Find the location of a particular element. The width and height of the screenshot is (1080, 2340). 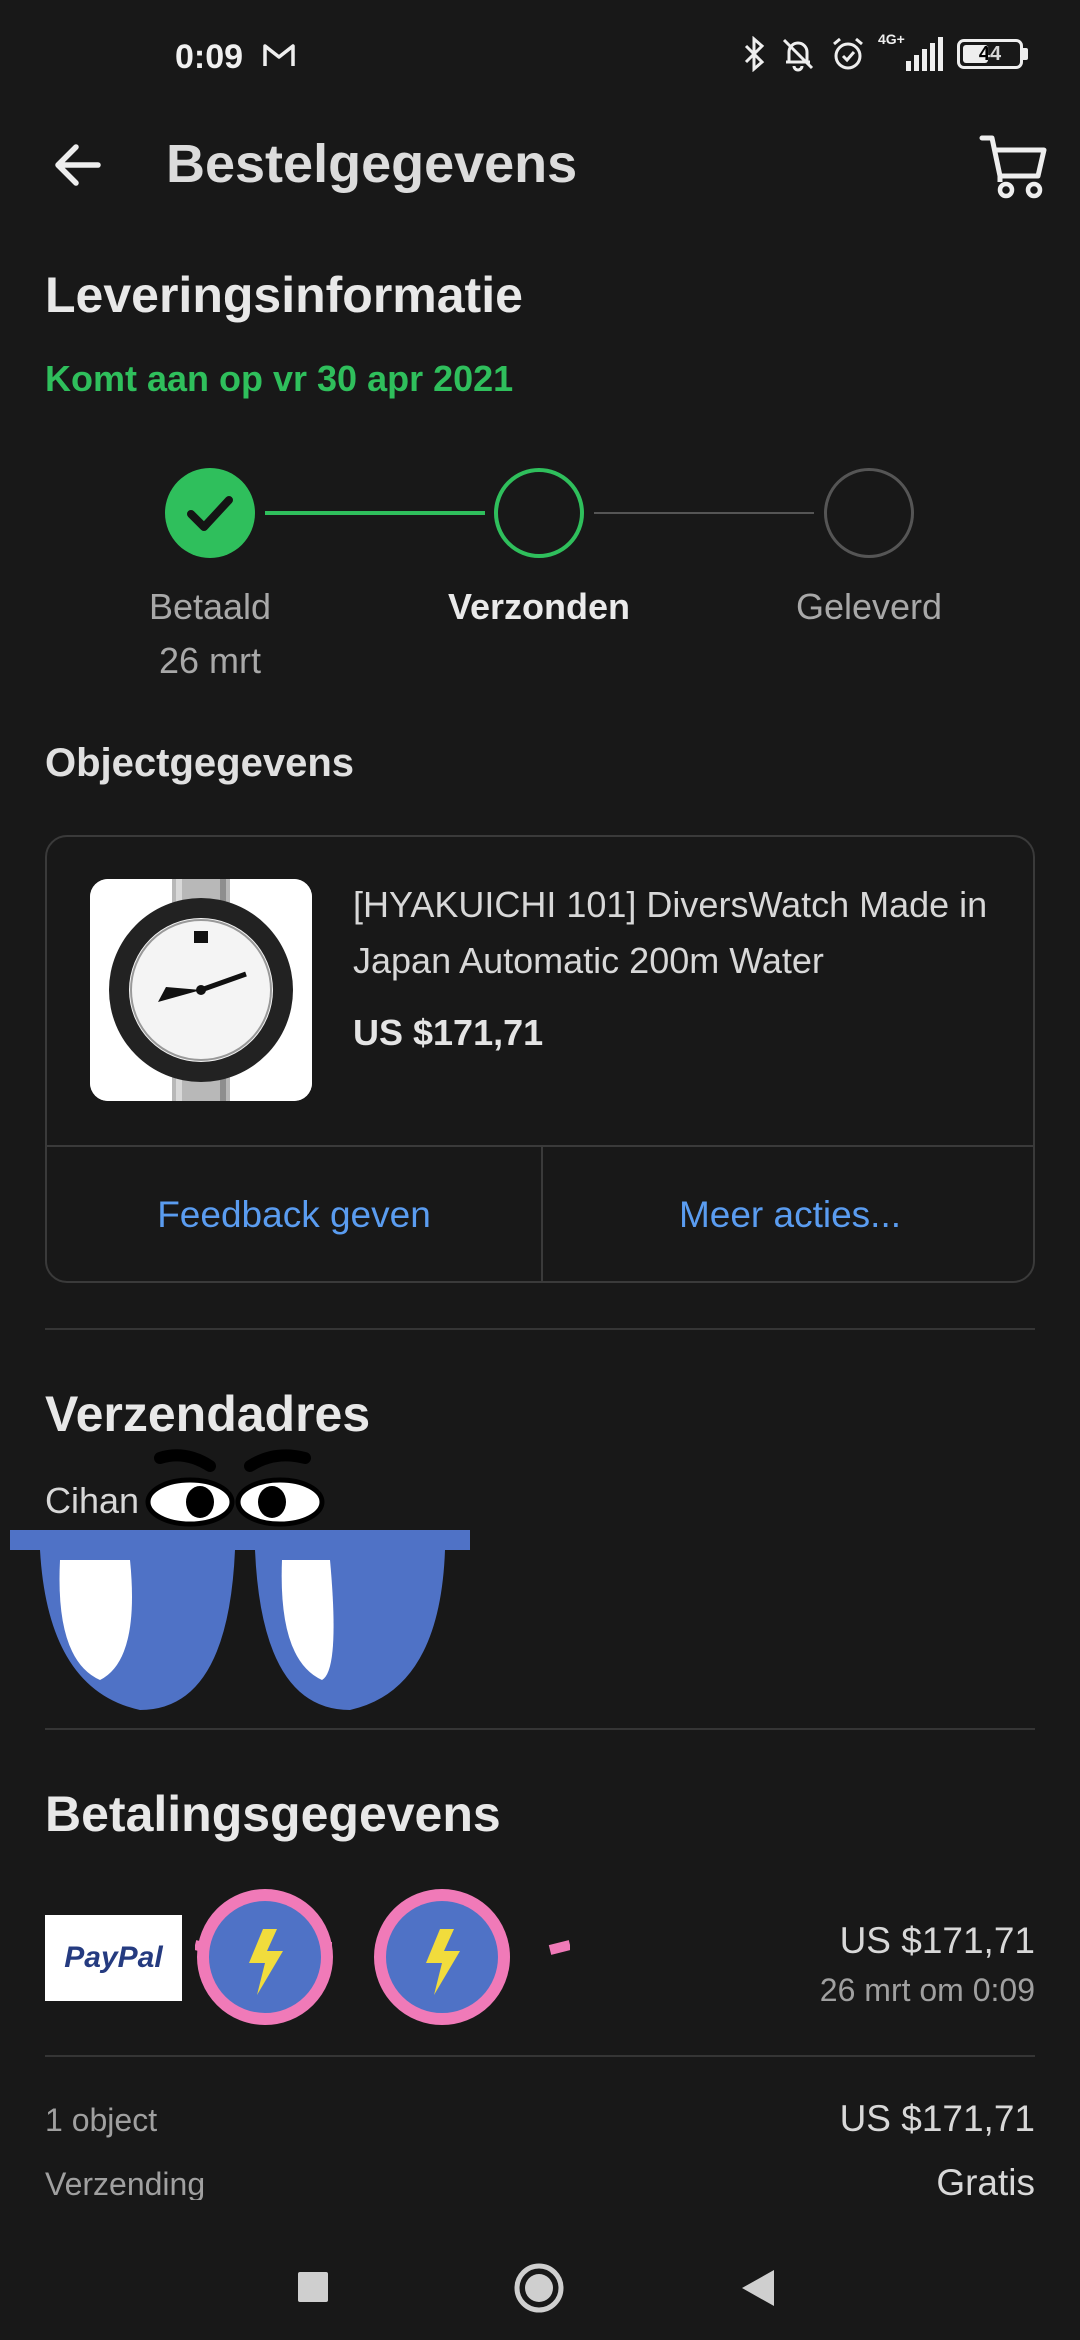

step-paid-label: Betaald 26 mrt is located at coordinates (210, 634).